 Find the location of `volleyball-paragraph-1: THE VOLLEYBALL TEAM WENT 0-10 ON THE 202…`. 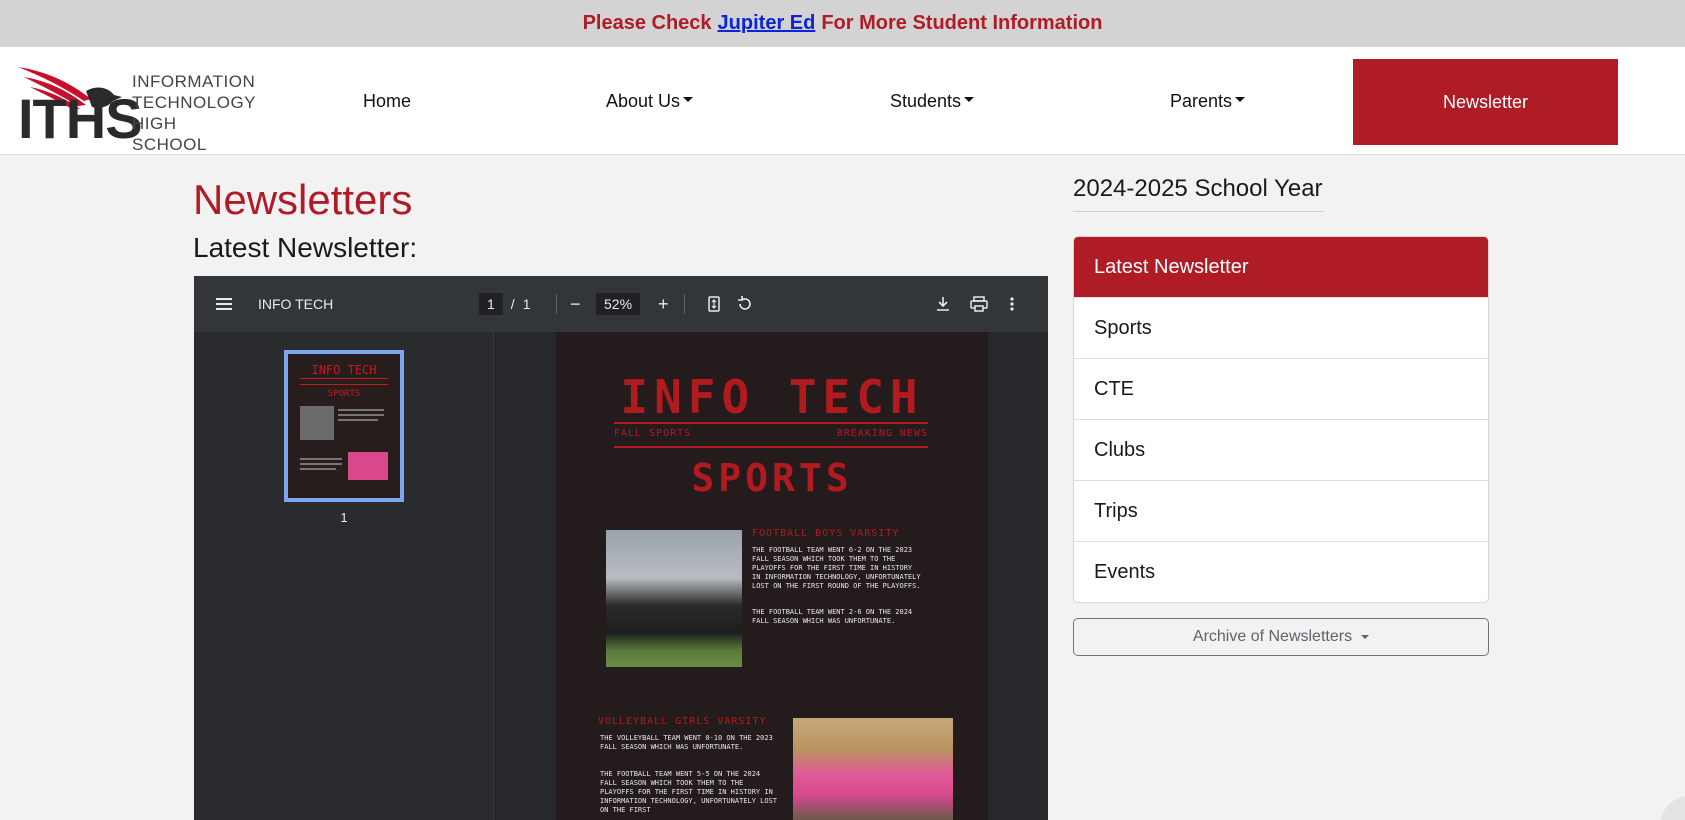

volleyball-paragraph-1: THE VOLLEYBALL TEAM WENT 0-10 ON THE 202… is located at coordinates (686, 742).